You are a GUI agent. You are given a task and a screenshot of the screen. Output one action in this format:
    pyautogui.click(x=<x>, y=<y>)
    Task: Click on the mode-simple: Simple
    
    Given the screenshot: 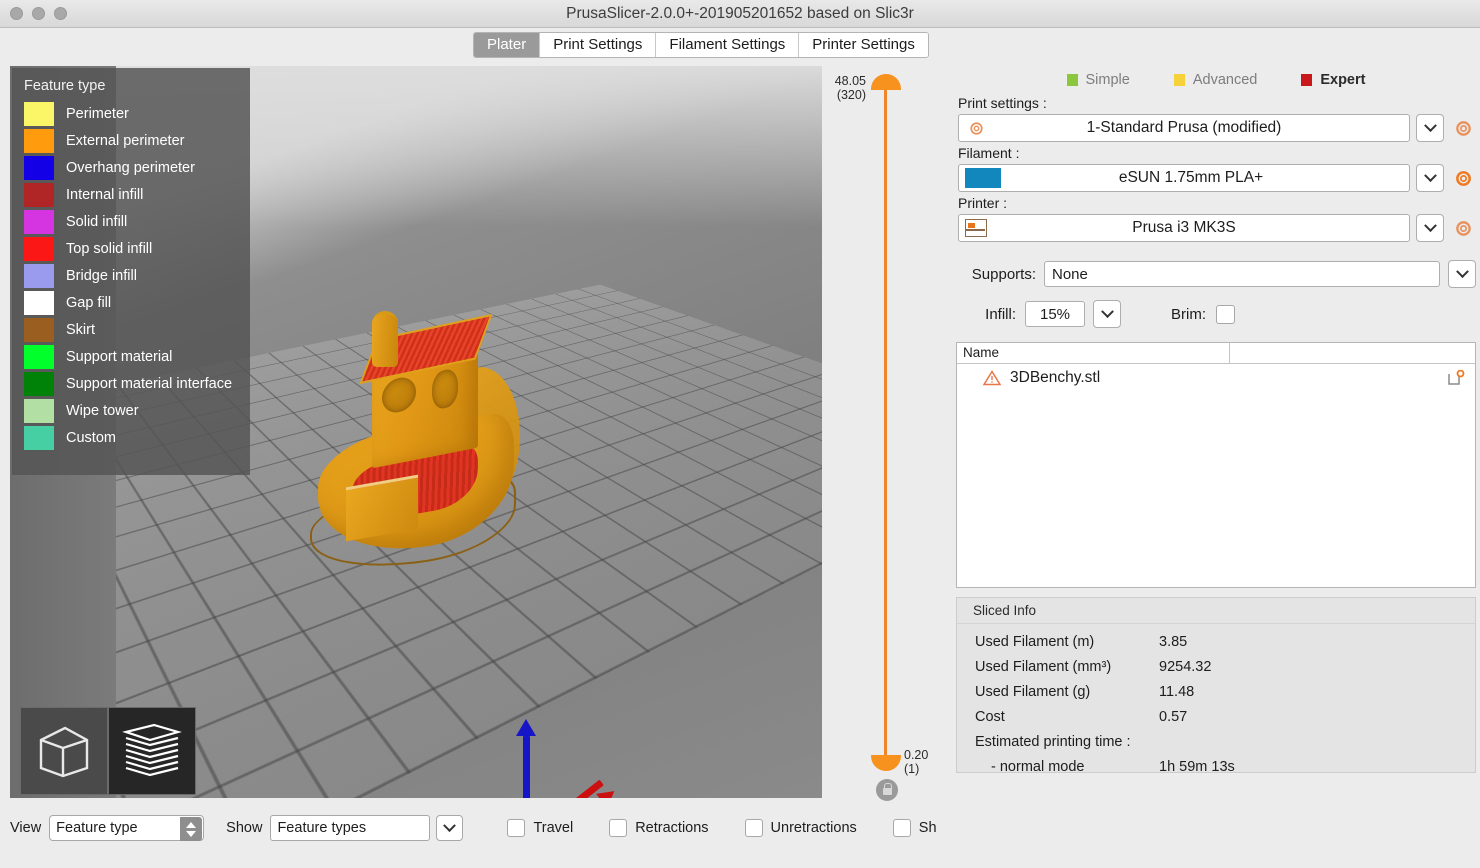 What is the action you would take?
    pyautogui.click(x=1098, y=80)
    